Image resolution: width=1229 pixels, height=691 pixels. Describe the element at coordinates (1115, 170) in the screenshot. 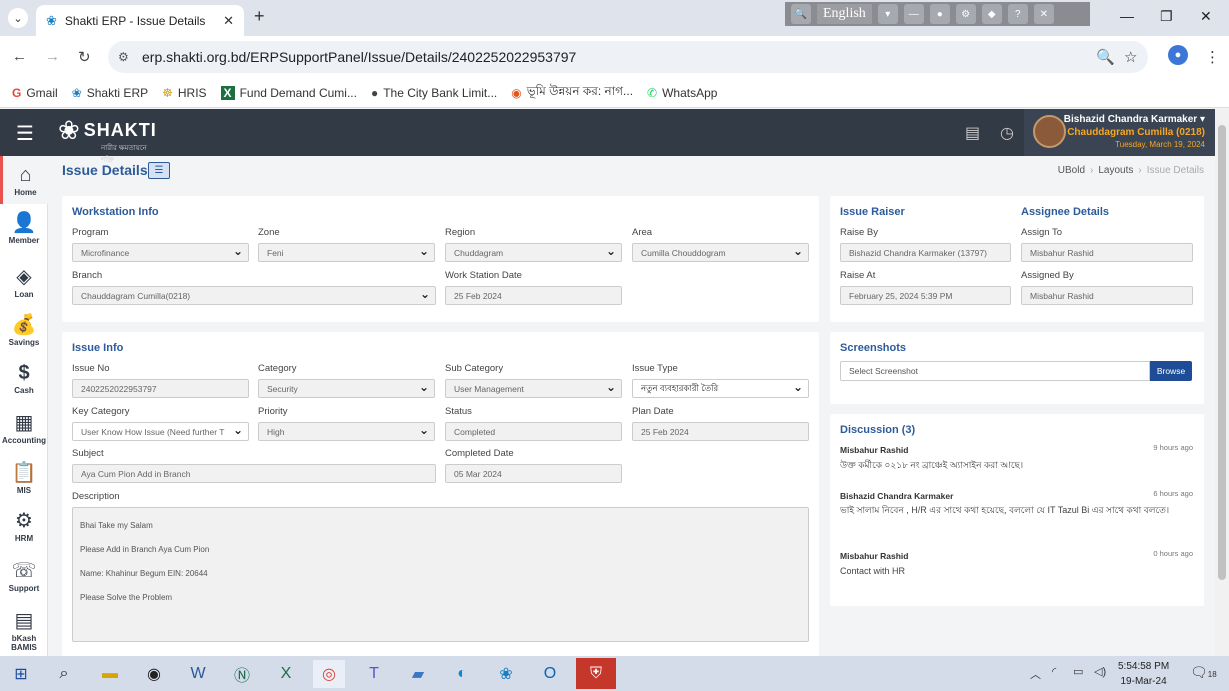

I see `breadcrumb-layouts: Layouts` at that location.